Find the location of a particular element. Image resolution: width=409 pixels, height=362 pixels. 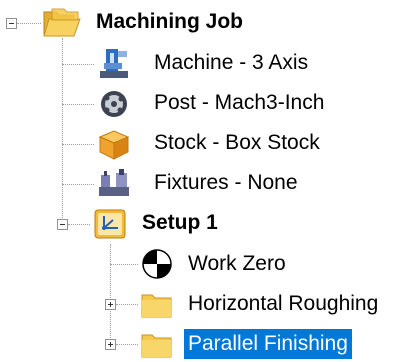

tree-line-horizontal-roughing is located at coordinates (127, 304).